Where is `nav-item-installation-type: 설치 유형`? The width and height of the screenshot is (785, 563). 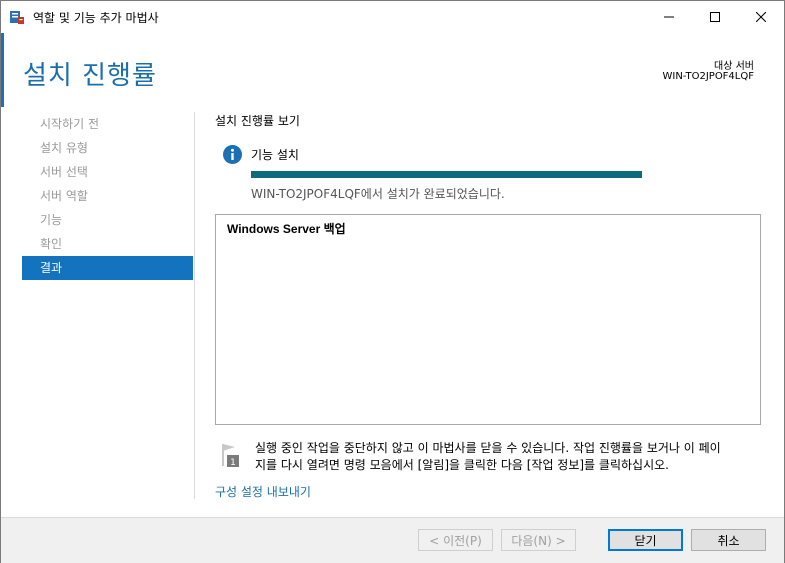
nav-item-installation-type: 설치 유형 is located at coordinates (64, 148).